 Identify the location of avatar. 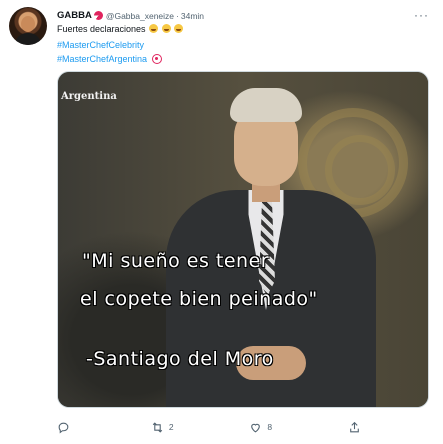
(28, 26).